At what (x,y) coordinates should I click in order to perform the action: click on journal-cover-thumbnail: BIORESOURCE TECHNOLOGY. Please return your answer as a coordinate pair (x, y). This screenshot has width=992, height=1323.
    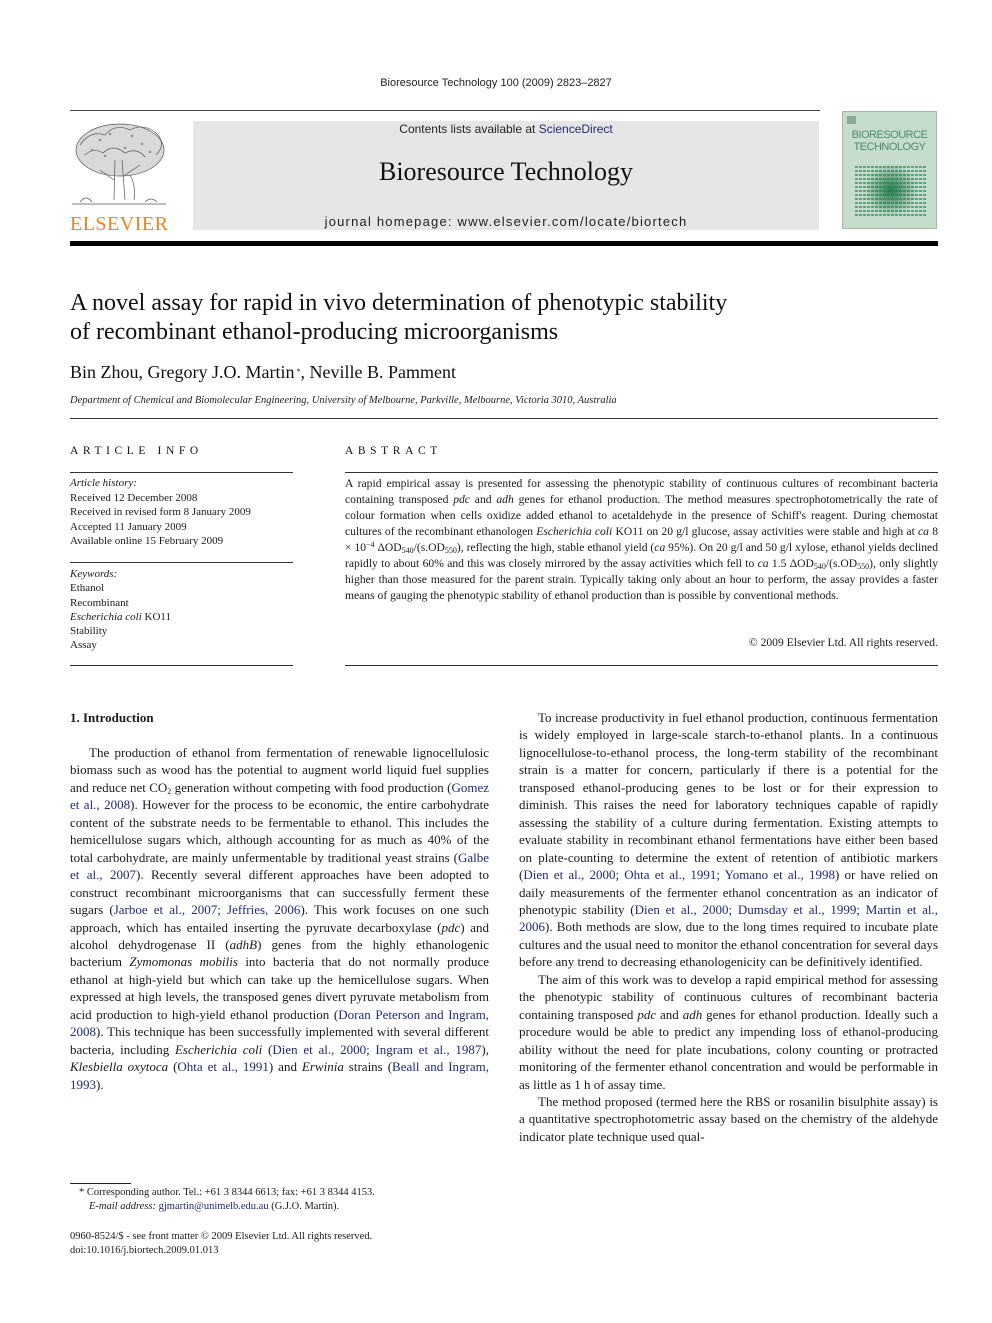
    Looking at the image, I should click on (889, 170).